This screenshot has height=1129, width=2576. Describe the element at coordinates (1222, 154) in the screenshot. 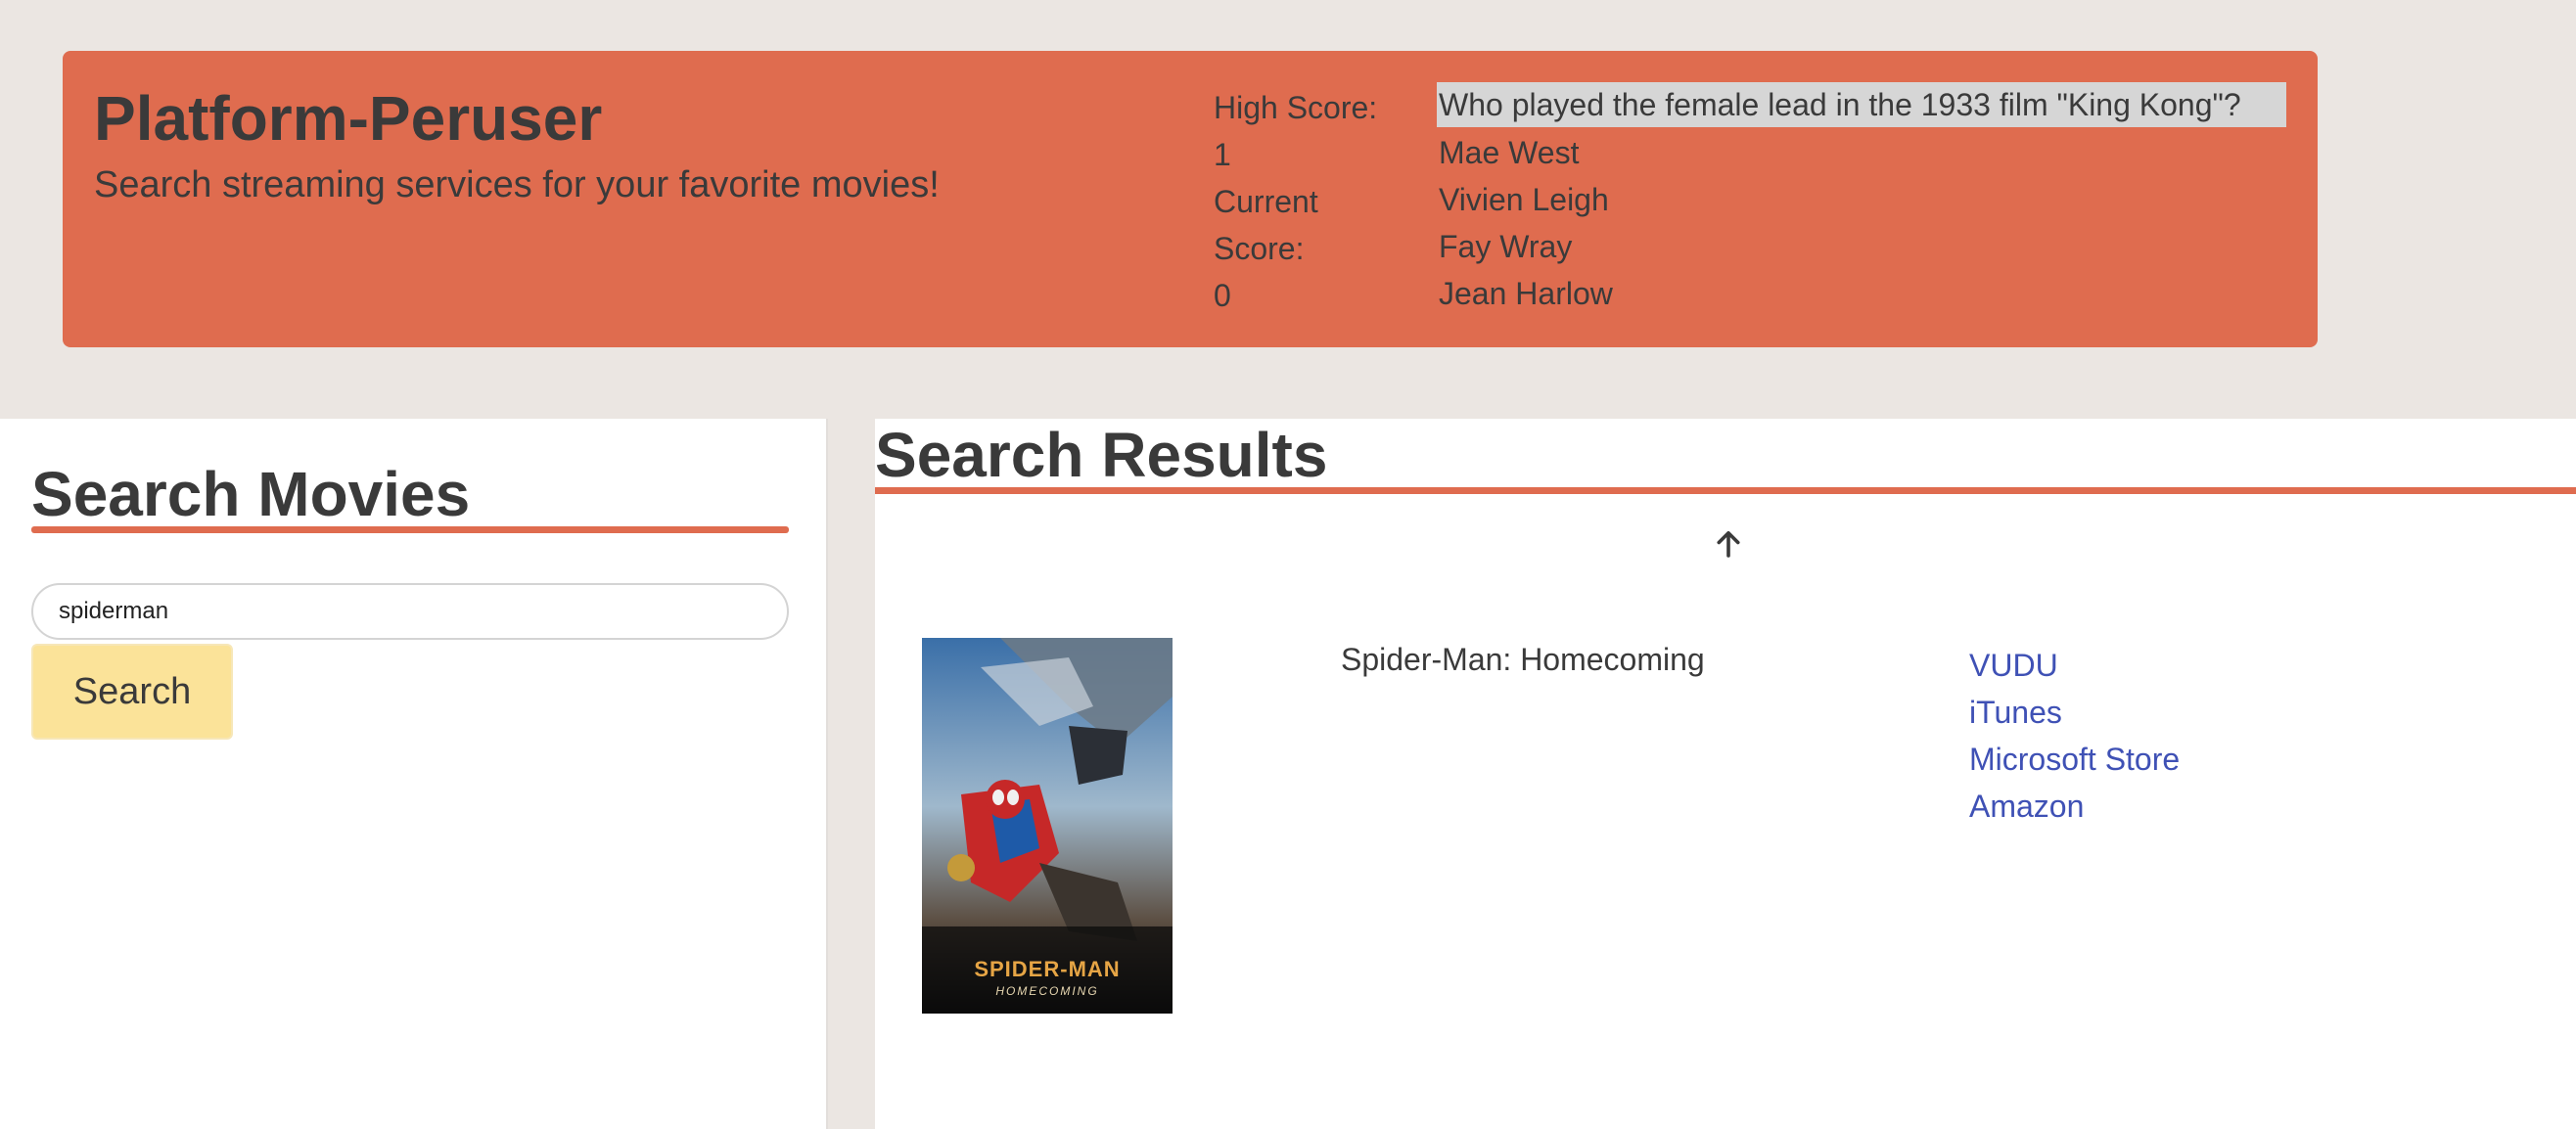

I see `high-score-value: 1` at that location.